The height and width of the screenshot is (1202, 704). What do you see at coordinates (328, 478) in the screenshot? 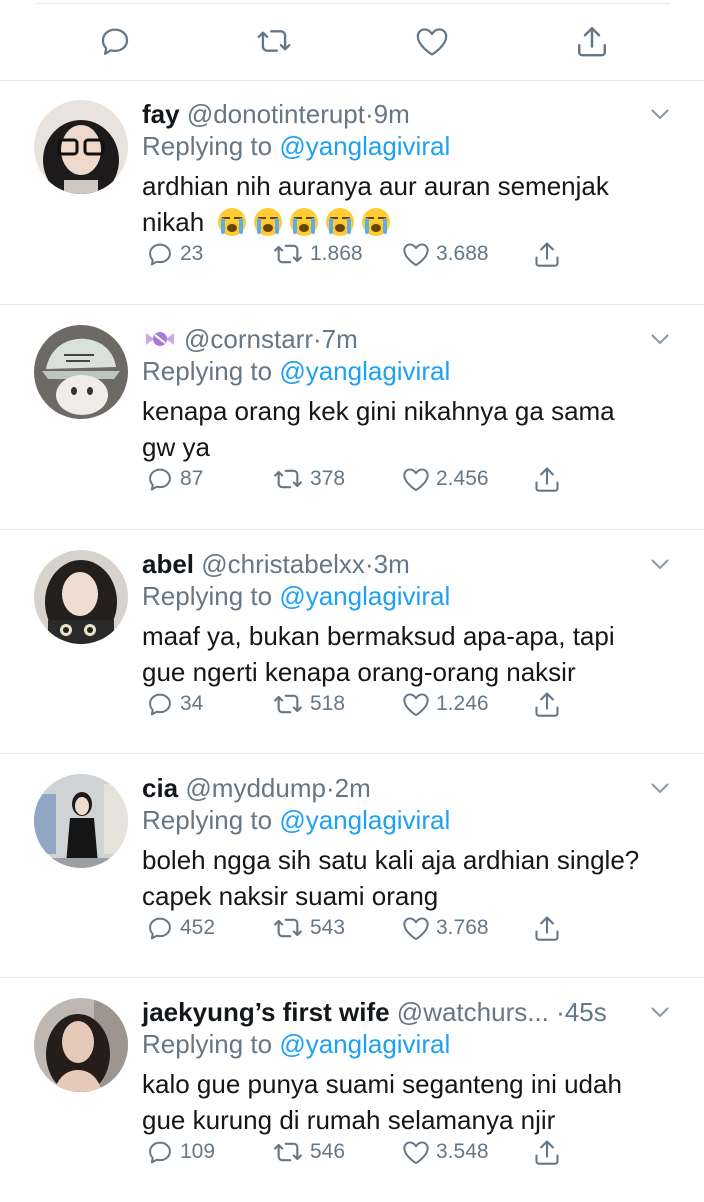
I see `retweet-count: 378` at bounding box center [328, 478].